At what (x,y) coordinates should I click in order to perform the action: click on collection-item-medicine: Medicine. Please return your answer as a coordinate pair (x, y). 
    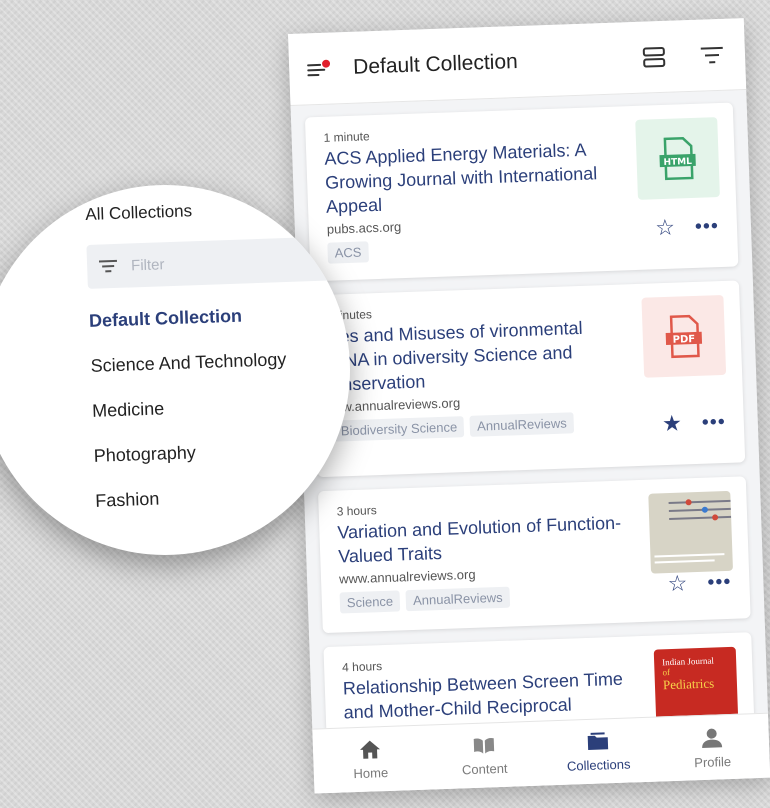
    Looking at the image, I should click on (221, 405).